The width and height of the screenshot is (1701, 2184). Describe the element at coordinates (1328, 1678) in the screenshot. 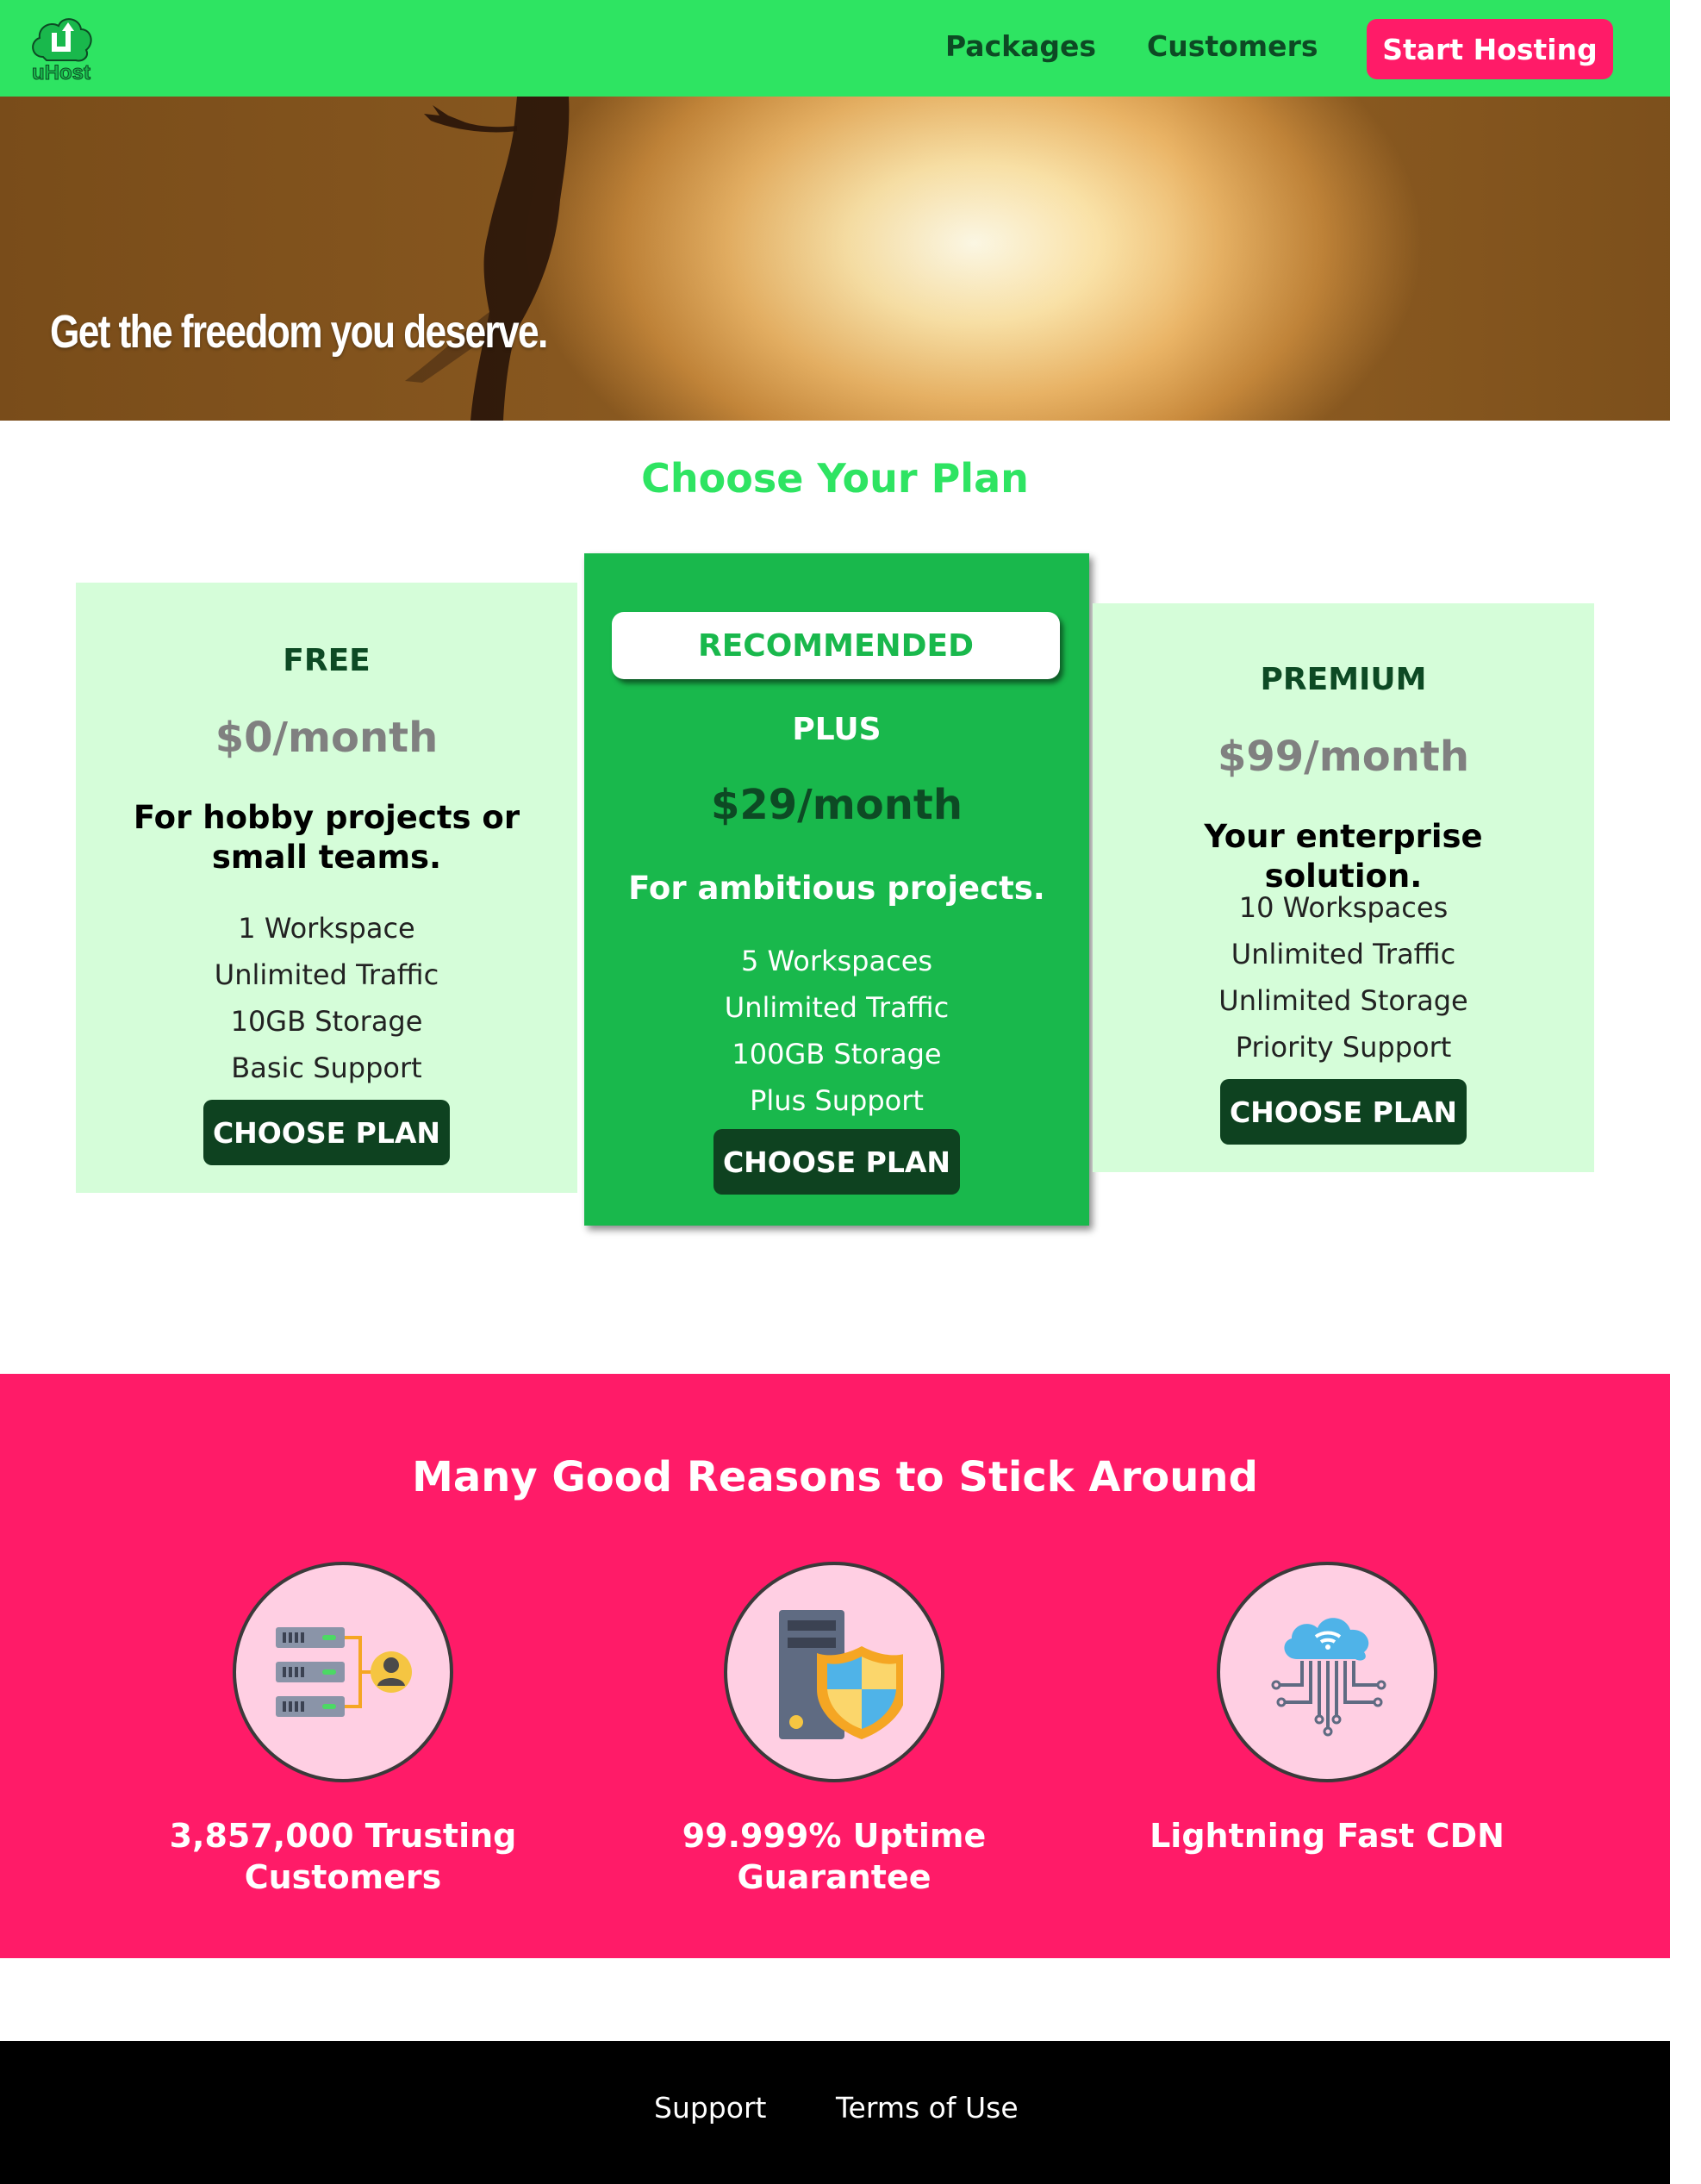

I see `cloud-cdn-icon` at that location.